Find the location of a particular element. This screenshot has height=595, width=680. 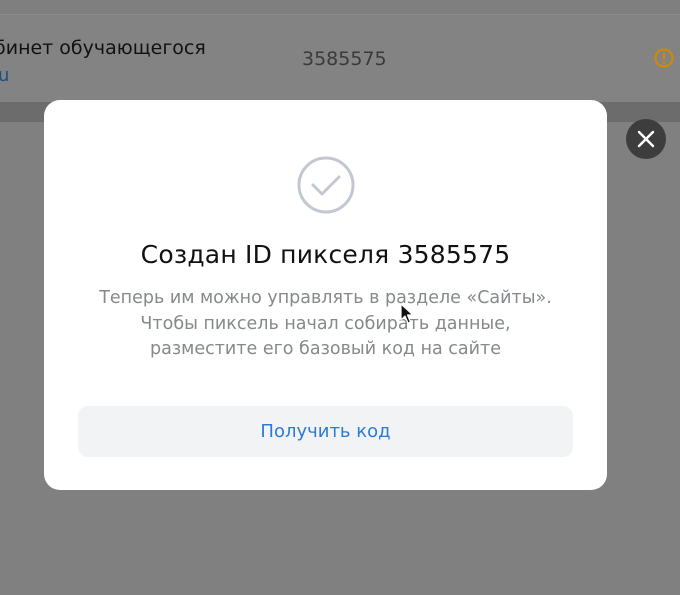

modal-title: Создан ID пикселя 3585575 is located at coordinates (325, 254).